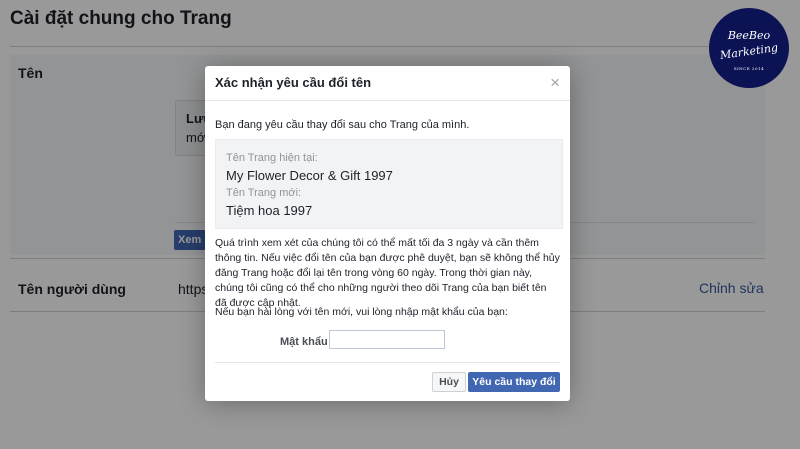 This screenshot has width=800, height=449. Describe the element at coordinates (387, 339) in the screenshot. I see `password-input` at that location.